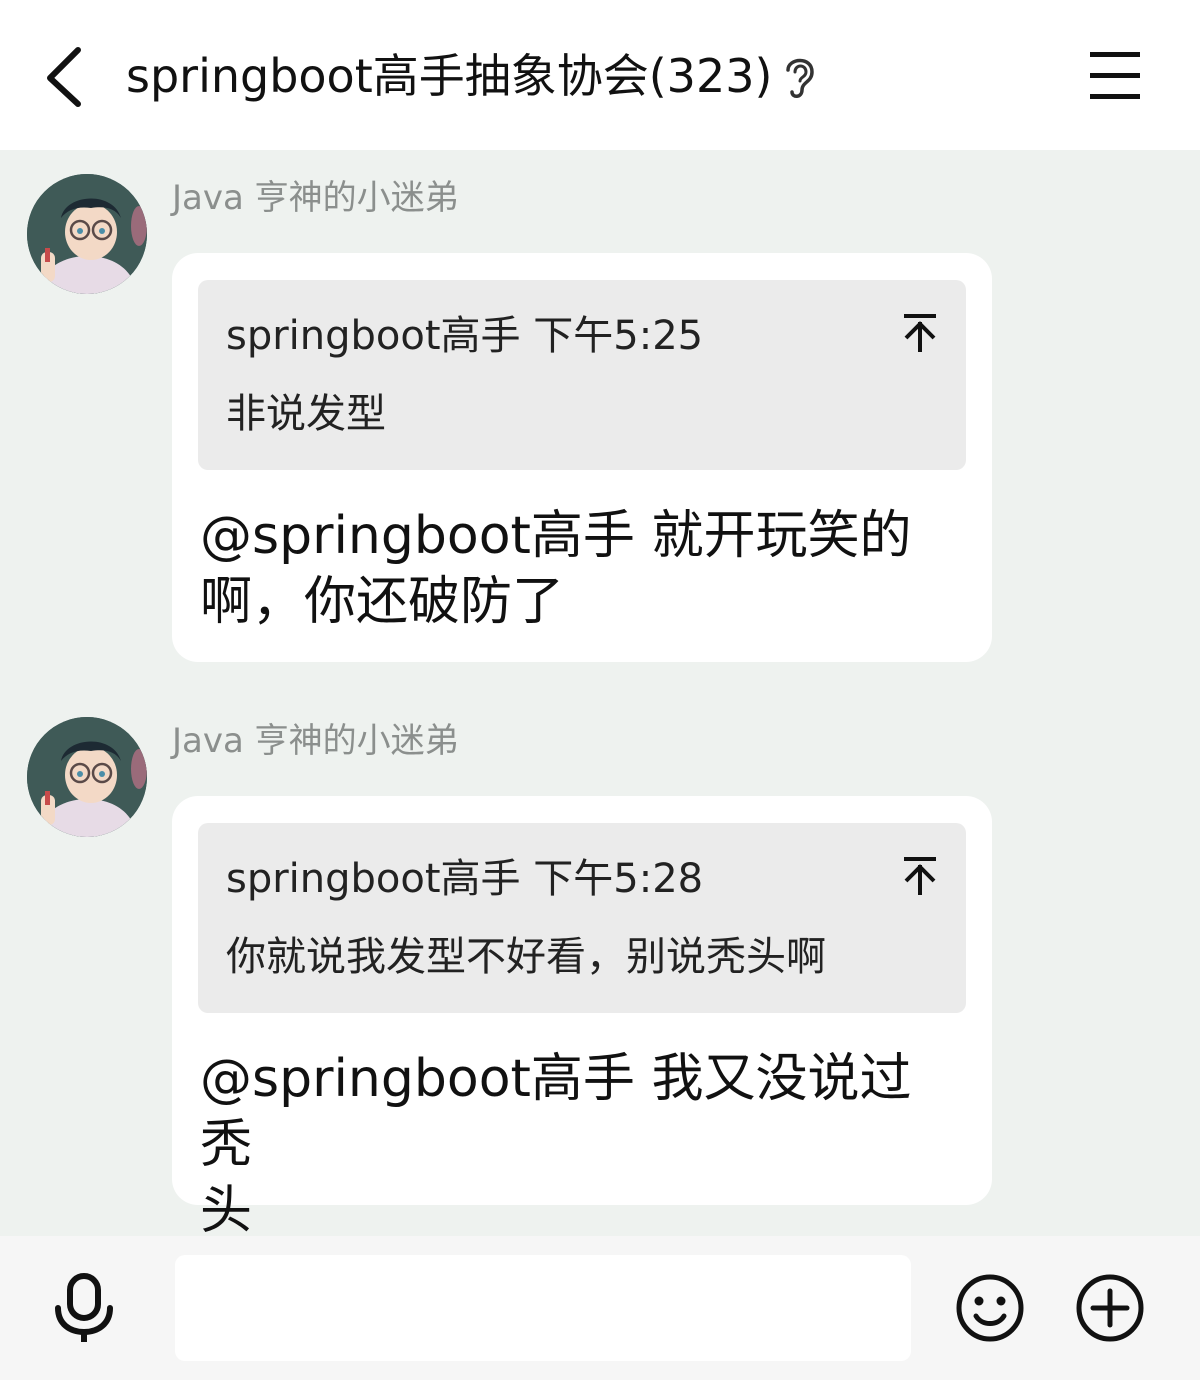  I want to click on emoji-button, so click(990, 1308).